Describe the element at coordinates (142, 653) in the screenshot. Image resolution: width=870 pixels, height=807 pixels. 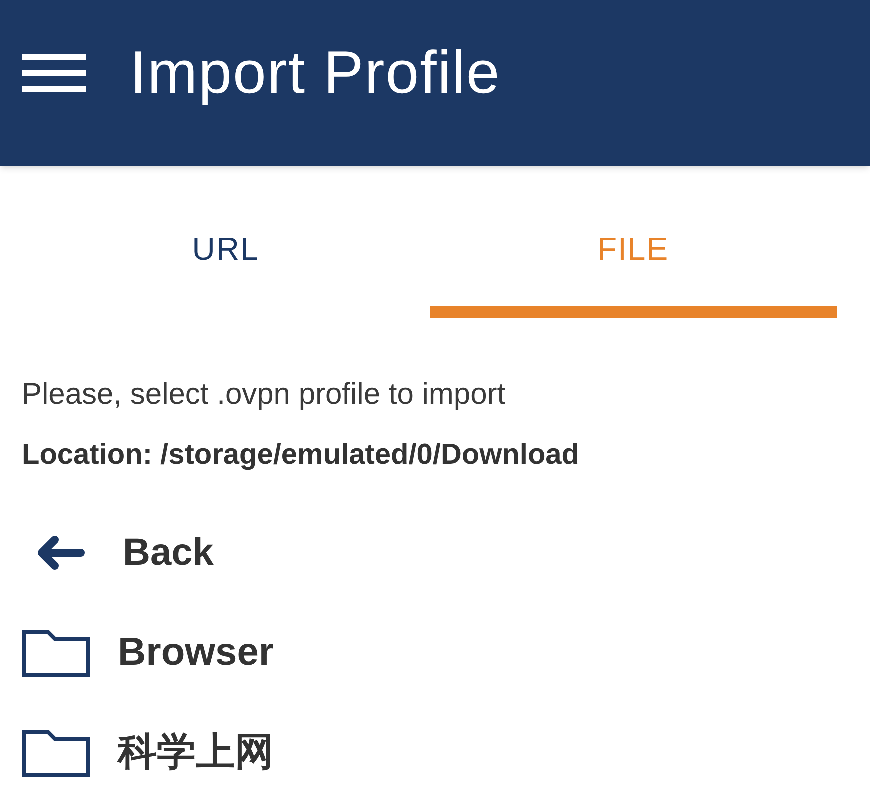
I see `folder-item: Browser` at that location.